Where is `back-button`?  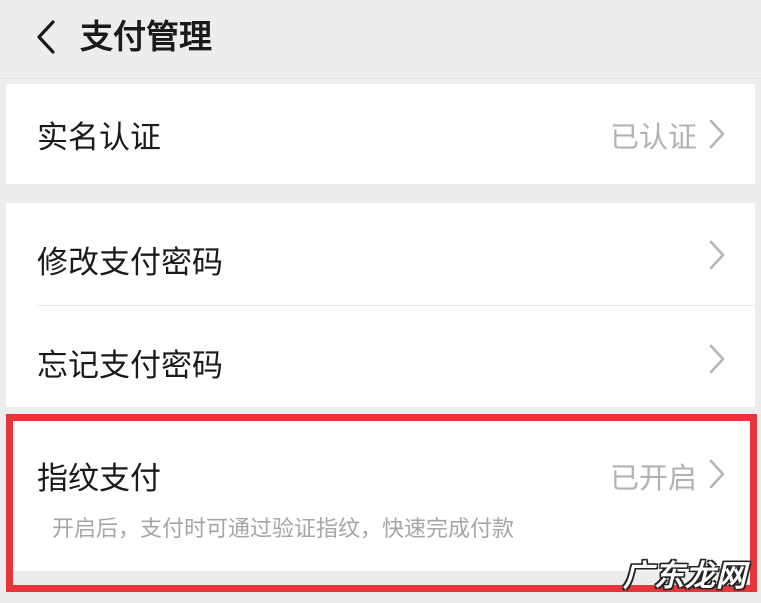
back-button is located at coordinates (46, 37).